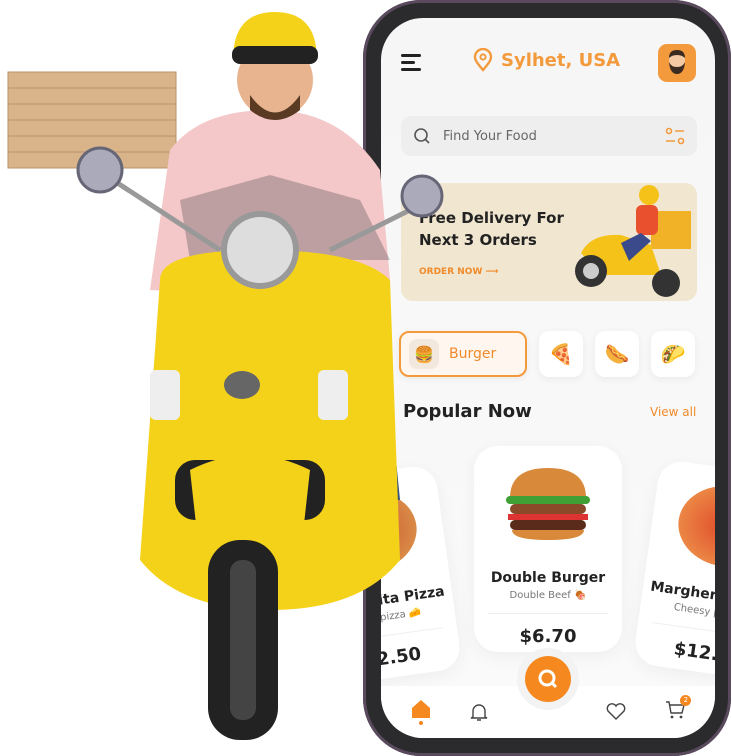  Describe the element at coordinates (548, 578) in the screenshot. I see `food-name: Double Burger` at that location.